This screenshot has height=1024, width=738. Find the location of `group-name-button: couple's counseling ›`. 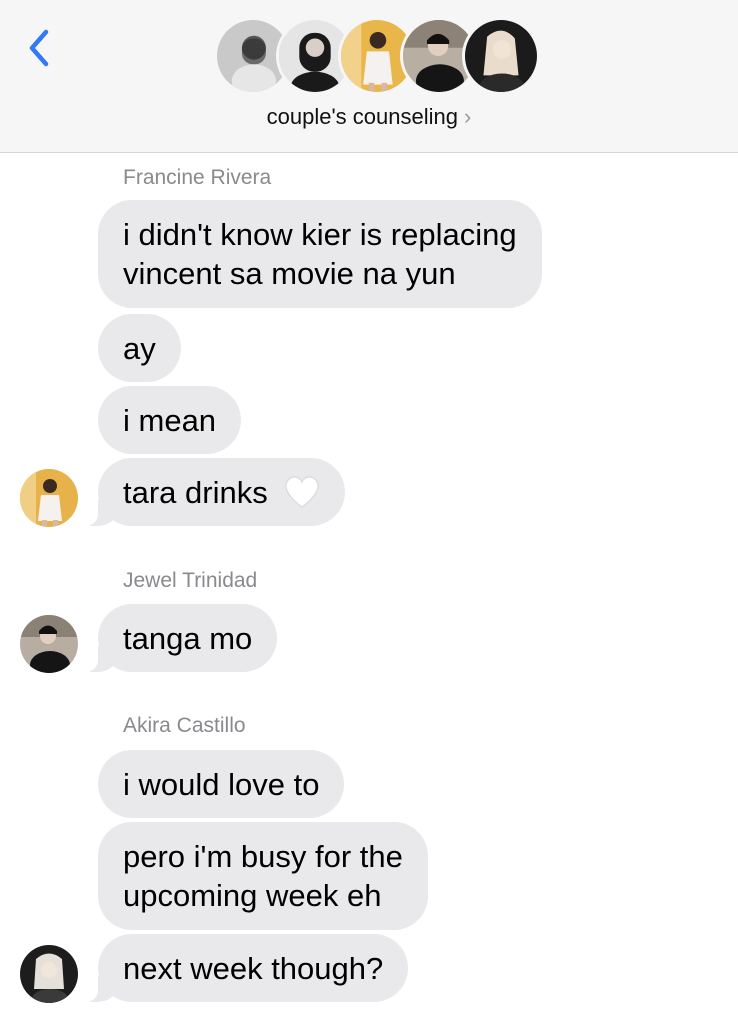

group-name-button: couple's counseling › is located at coordinates (369, 117).